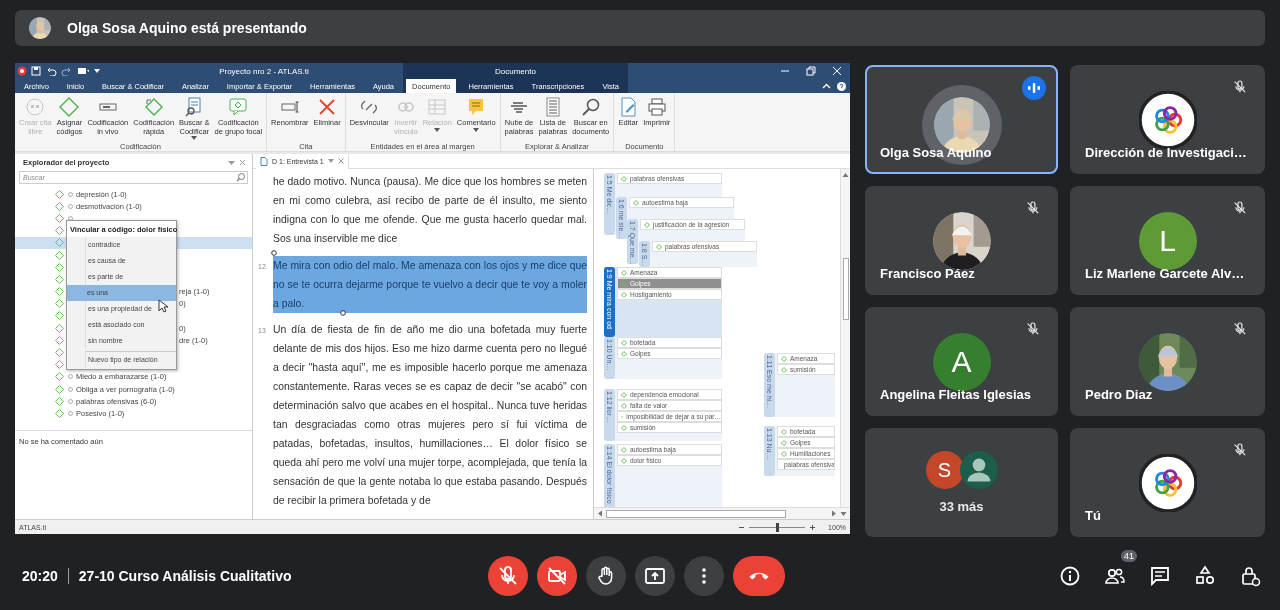 The width and height of the screenshot is (1280, 610). I want to click on window-title: Proyecto nro 2 - ATLAS.ti, so click(264, 71).